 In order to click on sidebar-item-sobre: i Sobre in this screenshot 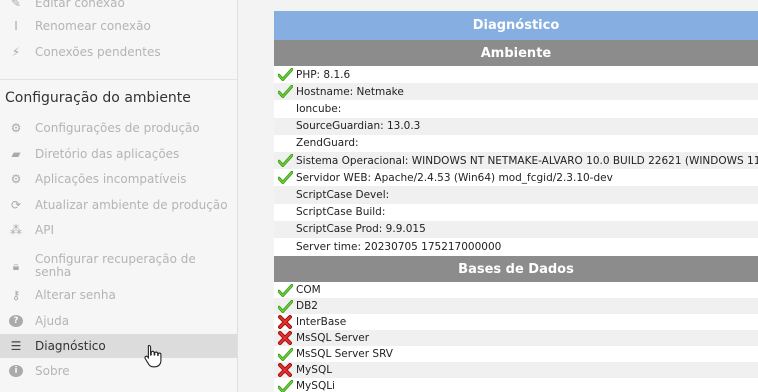, I will do `click(118, 371)`.